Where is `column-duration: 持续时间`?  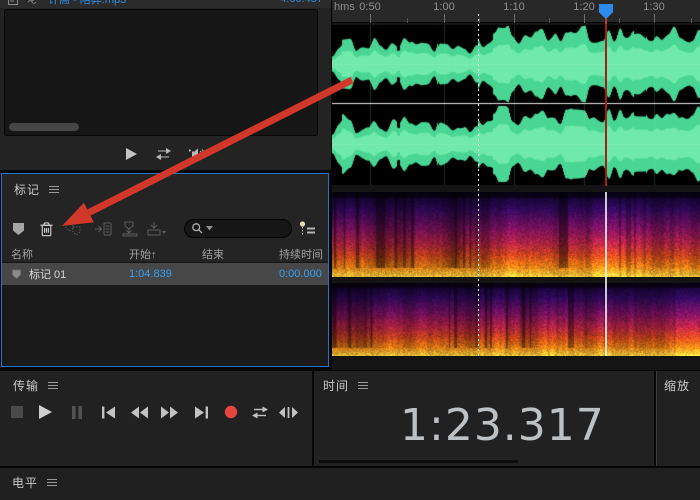
column-duration: 持续时间 is located at coordinates (303, 254).